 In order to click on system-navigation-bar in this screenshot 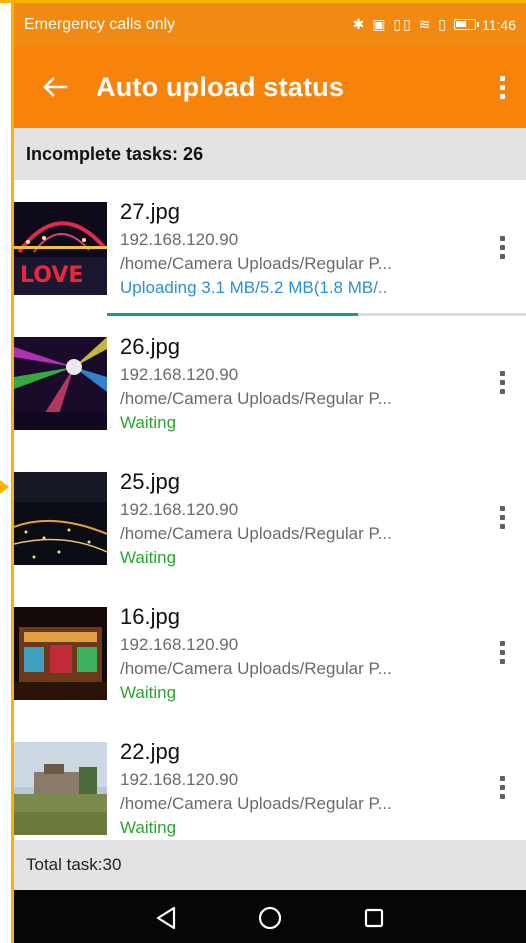, I will do `click(270, 916)`.